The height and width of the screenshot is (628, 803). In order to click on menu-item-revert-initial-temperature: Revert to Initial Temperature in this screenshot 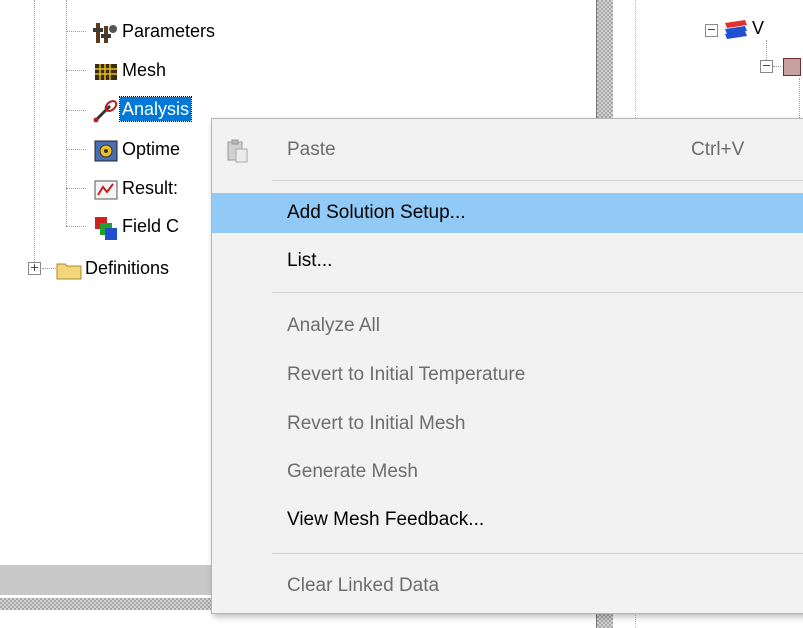, I will do `click(507, 375)`.